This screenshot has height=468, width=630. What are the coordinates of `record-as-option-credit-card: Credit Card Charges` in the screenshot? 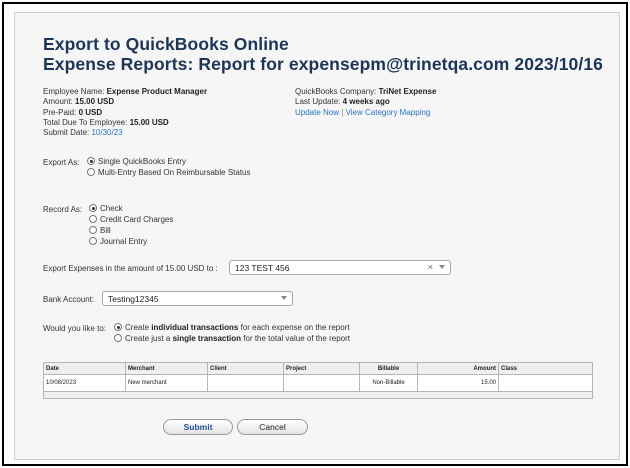 It's located at (131, 219).